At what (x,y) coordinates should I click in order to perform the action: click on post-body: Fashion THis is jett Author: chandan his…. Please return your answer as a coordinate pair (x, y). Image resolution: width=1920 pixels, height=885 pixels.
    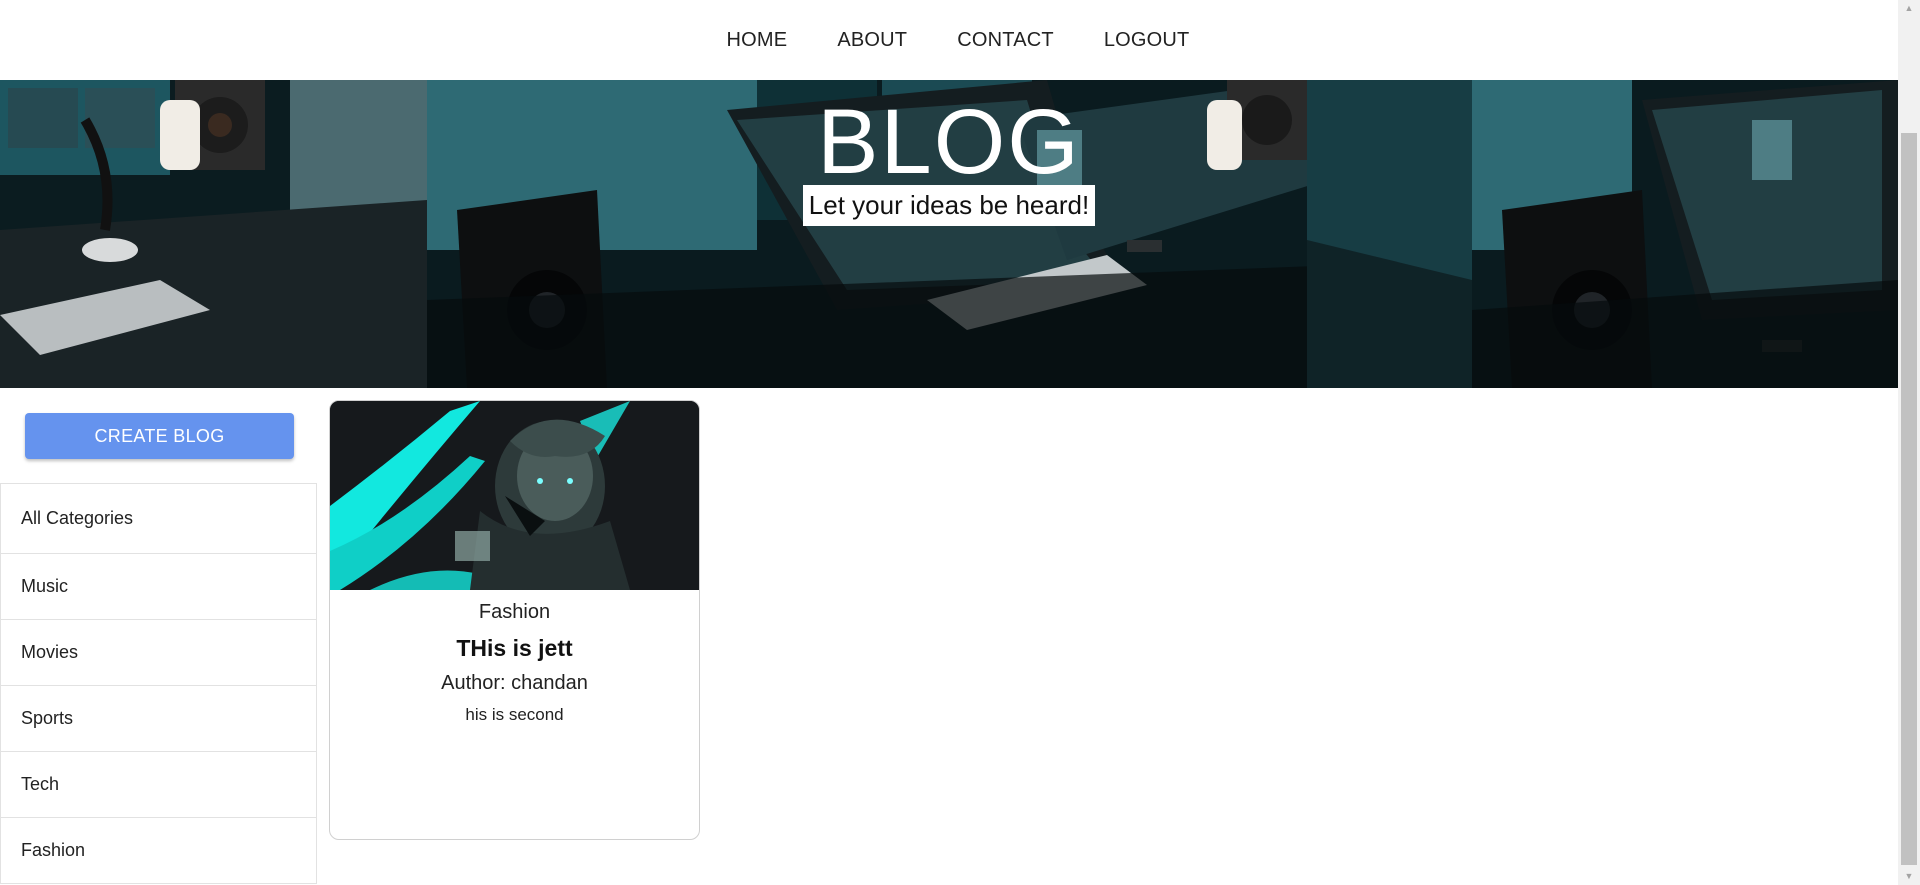
    Looking at the image, I should click on (514, 663).